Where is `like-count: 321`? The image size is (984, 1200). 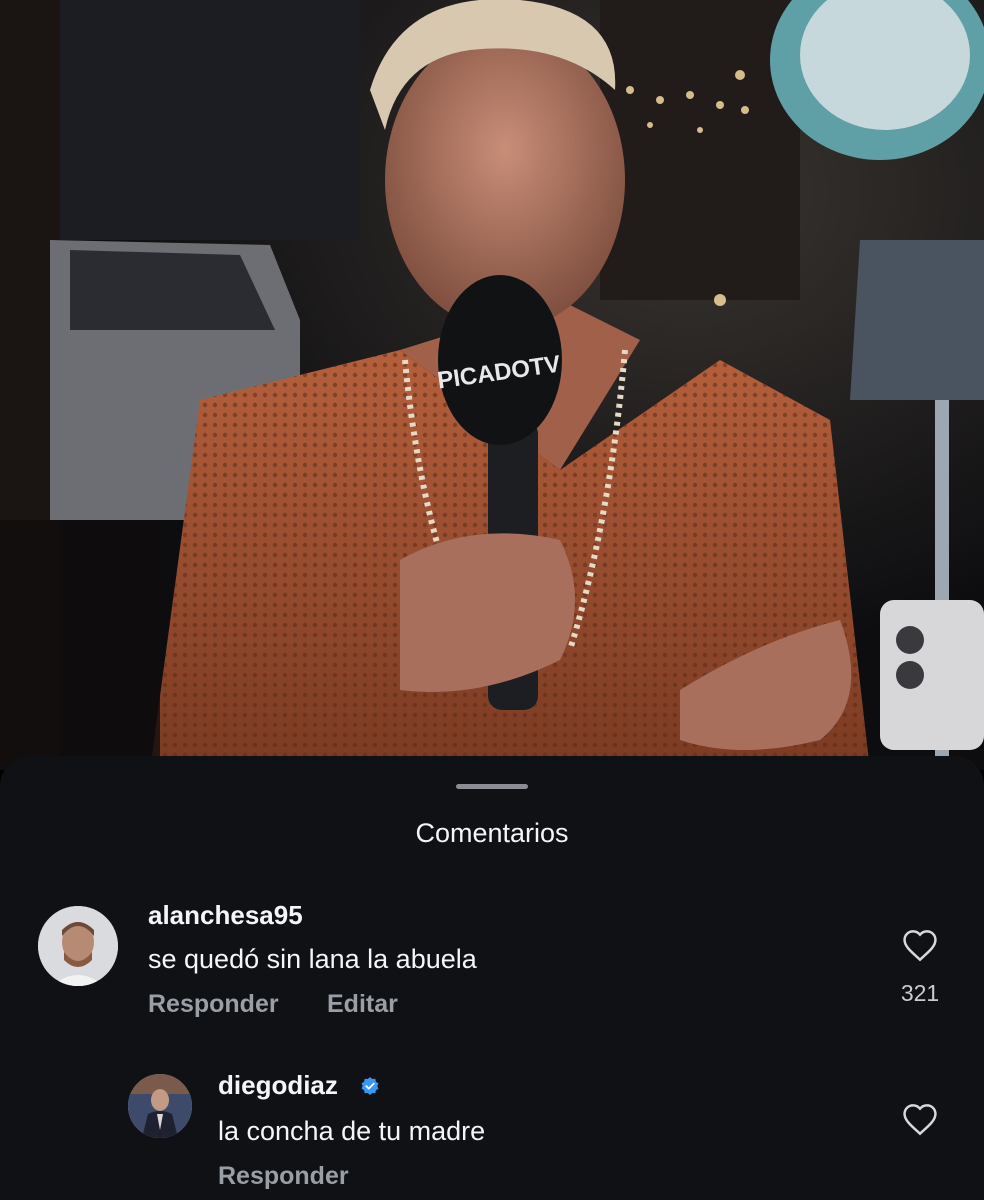 like-count: 321 is located at coordinates (920, 993).